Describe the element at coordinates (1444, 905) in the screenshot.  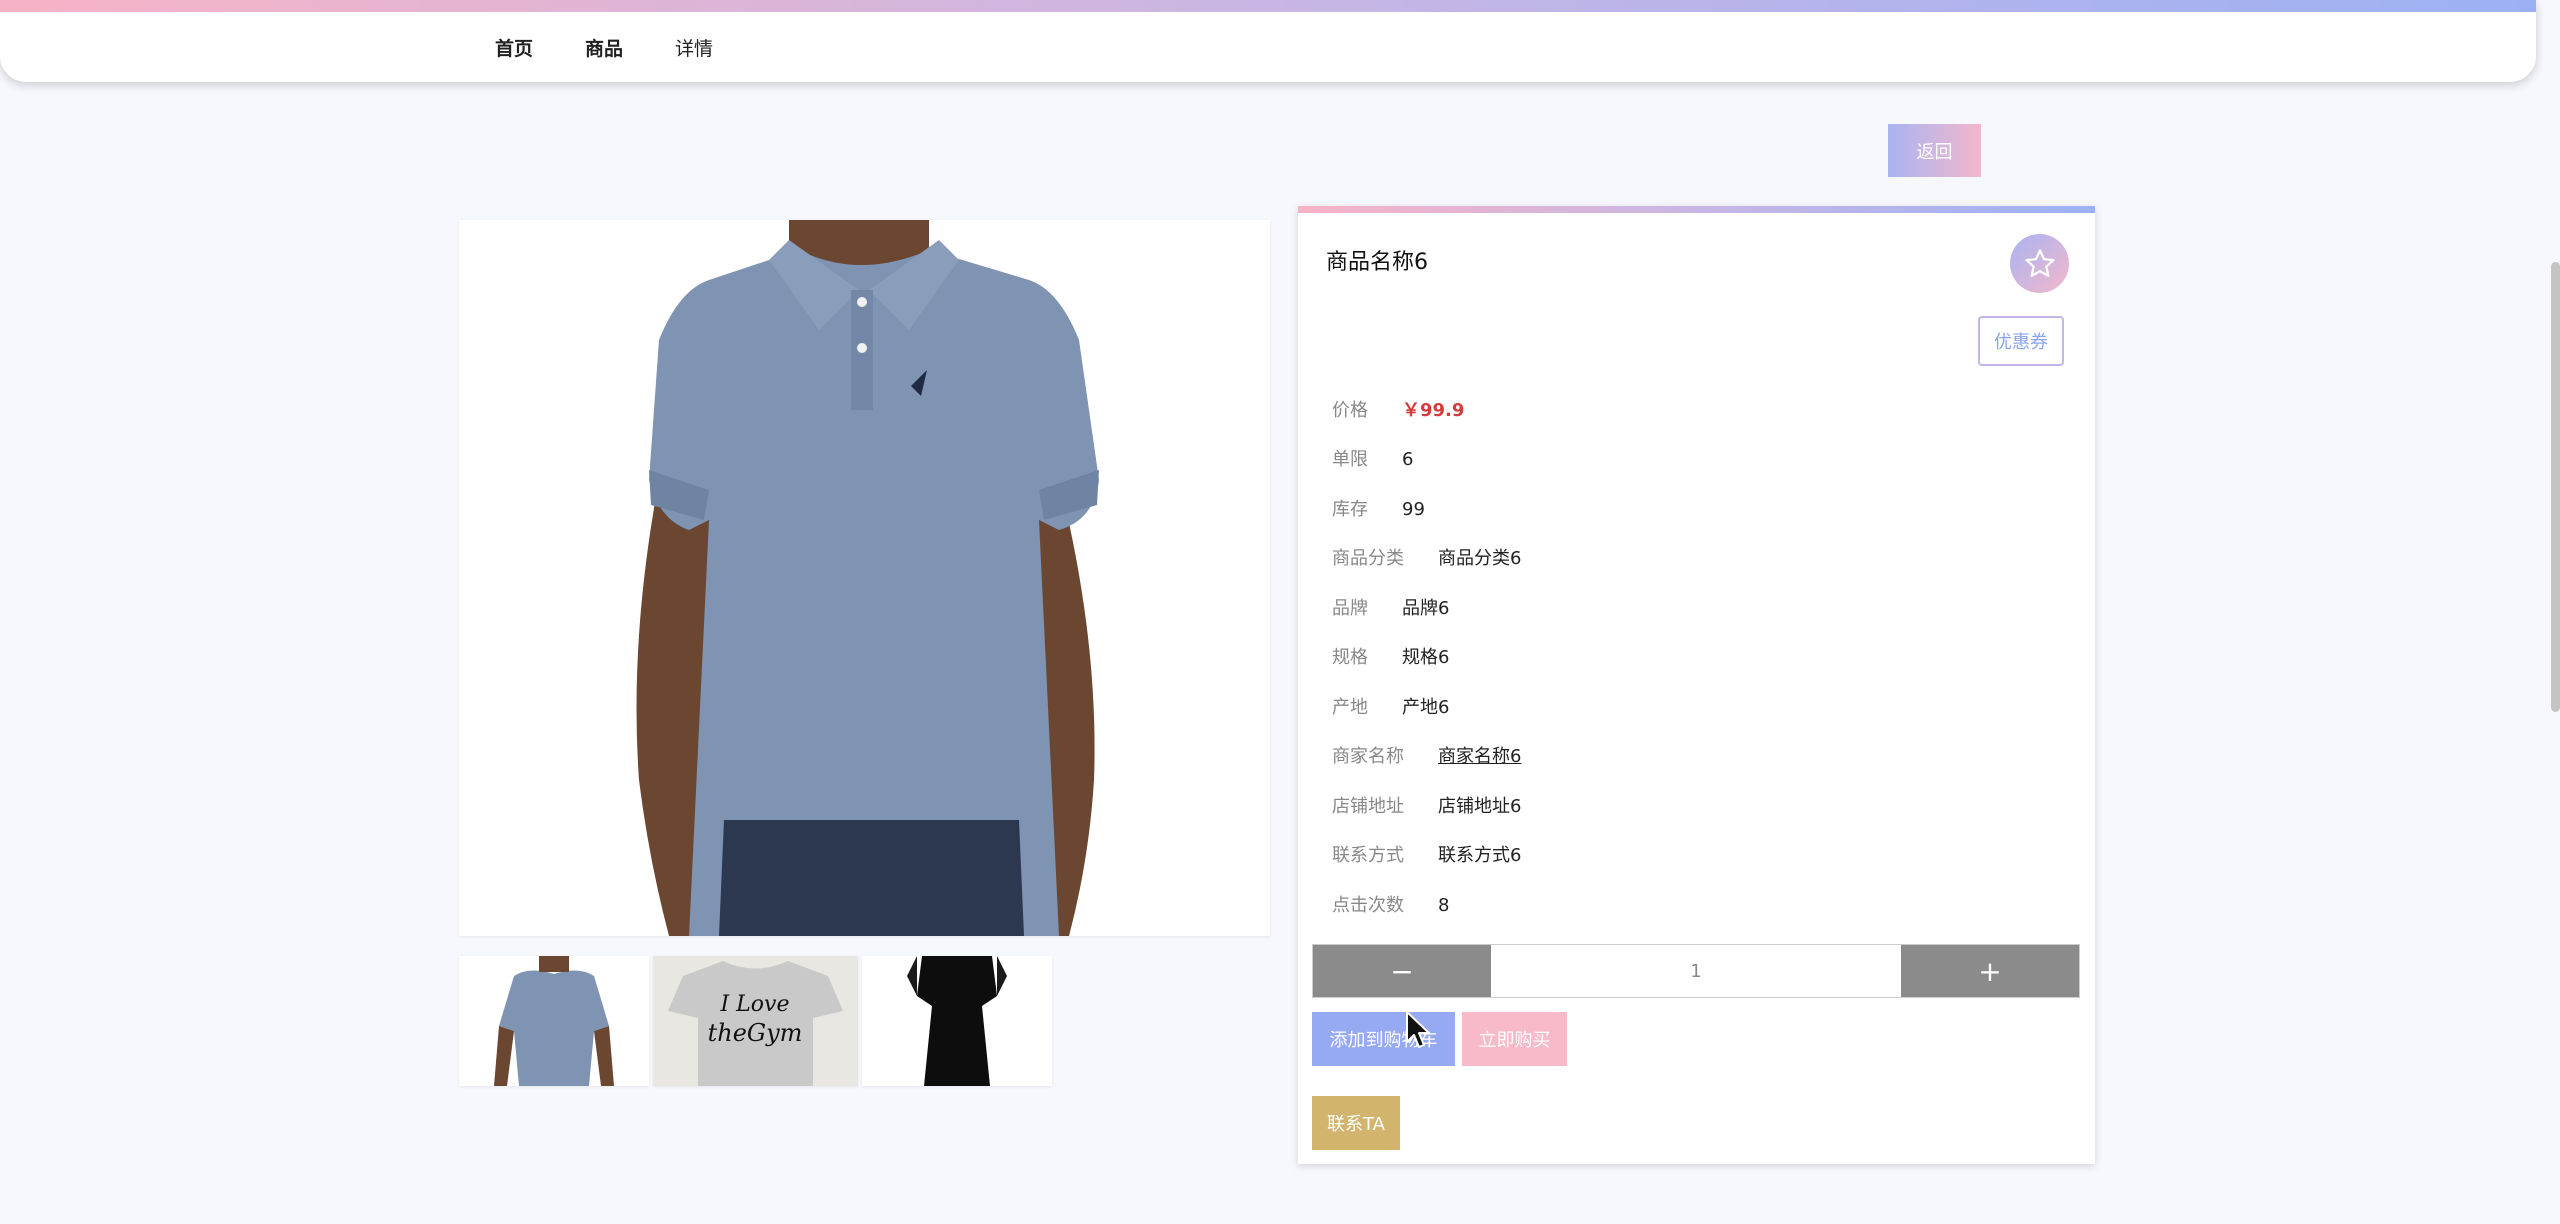
I see `attr-value: 8` at that location.